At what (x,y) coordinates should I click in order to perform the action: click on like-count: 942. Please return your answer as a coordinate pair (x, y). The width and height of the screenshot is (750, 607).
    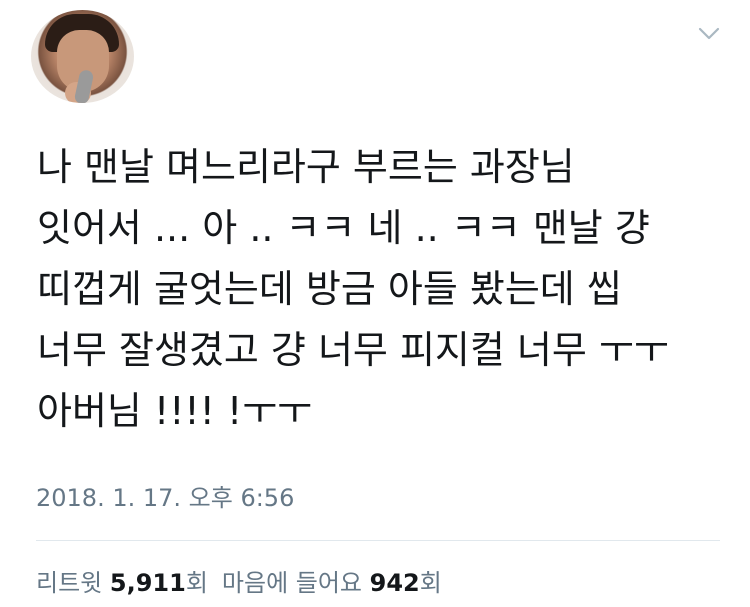
    Looking at the image, I should click on (394, 583).